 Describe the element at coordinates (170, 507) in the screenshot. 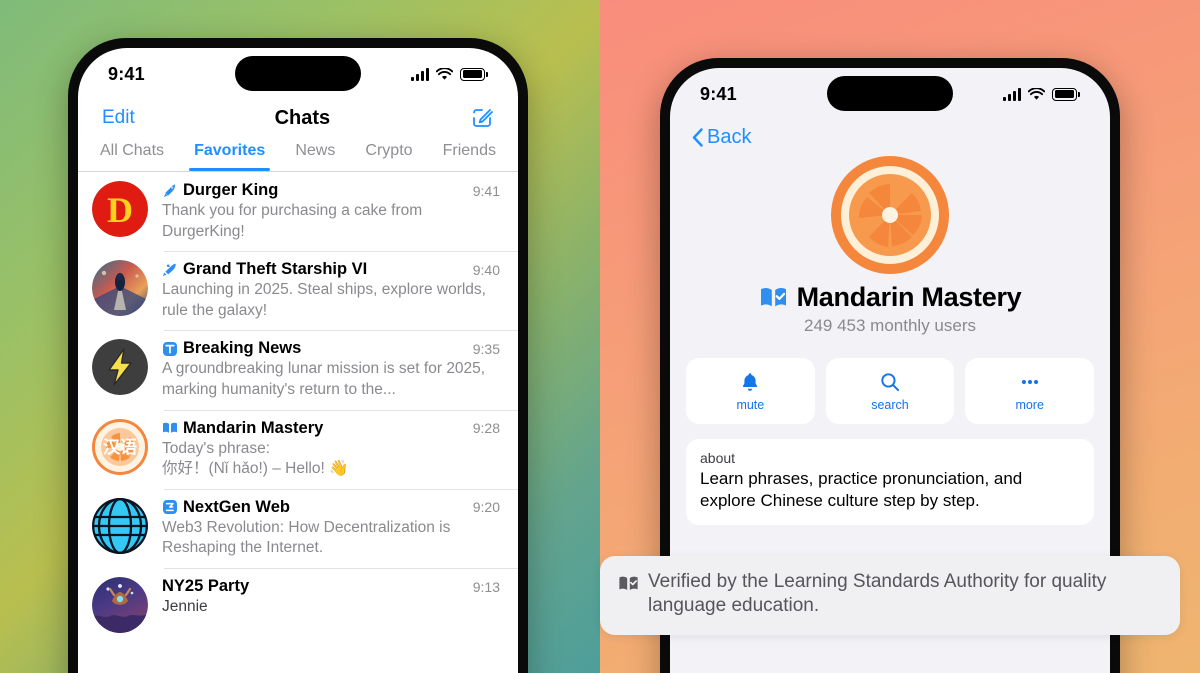

I see `web3-verified-badge` at that location.